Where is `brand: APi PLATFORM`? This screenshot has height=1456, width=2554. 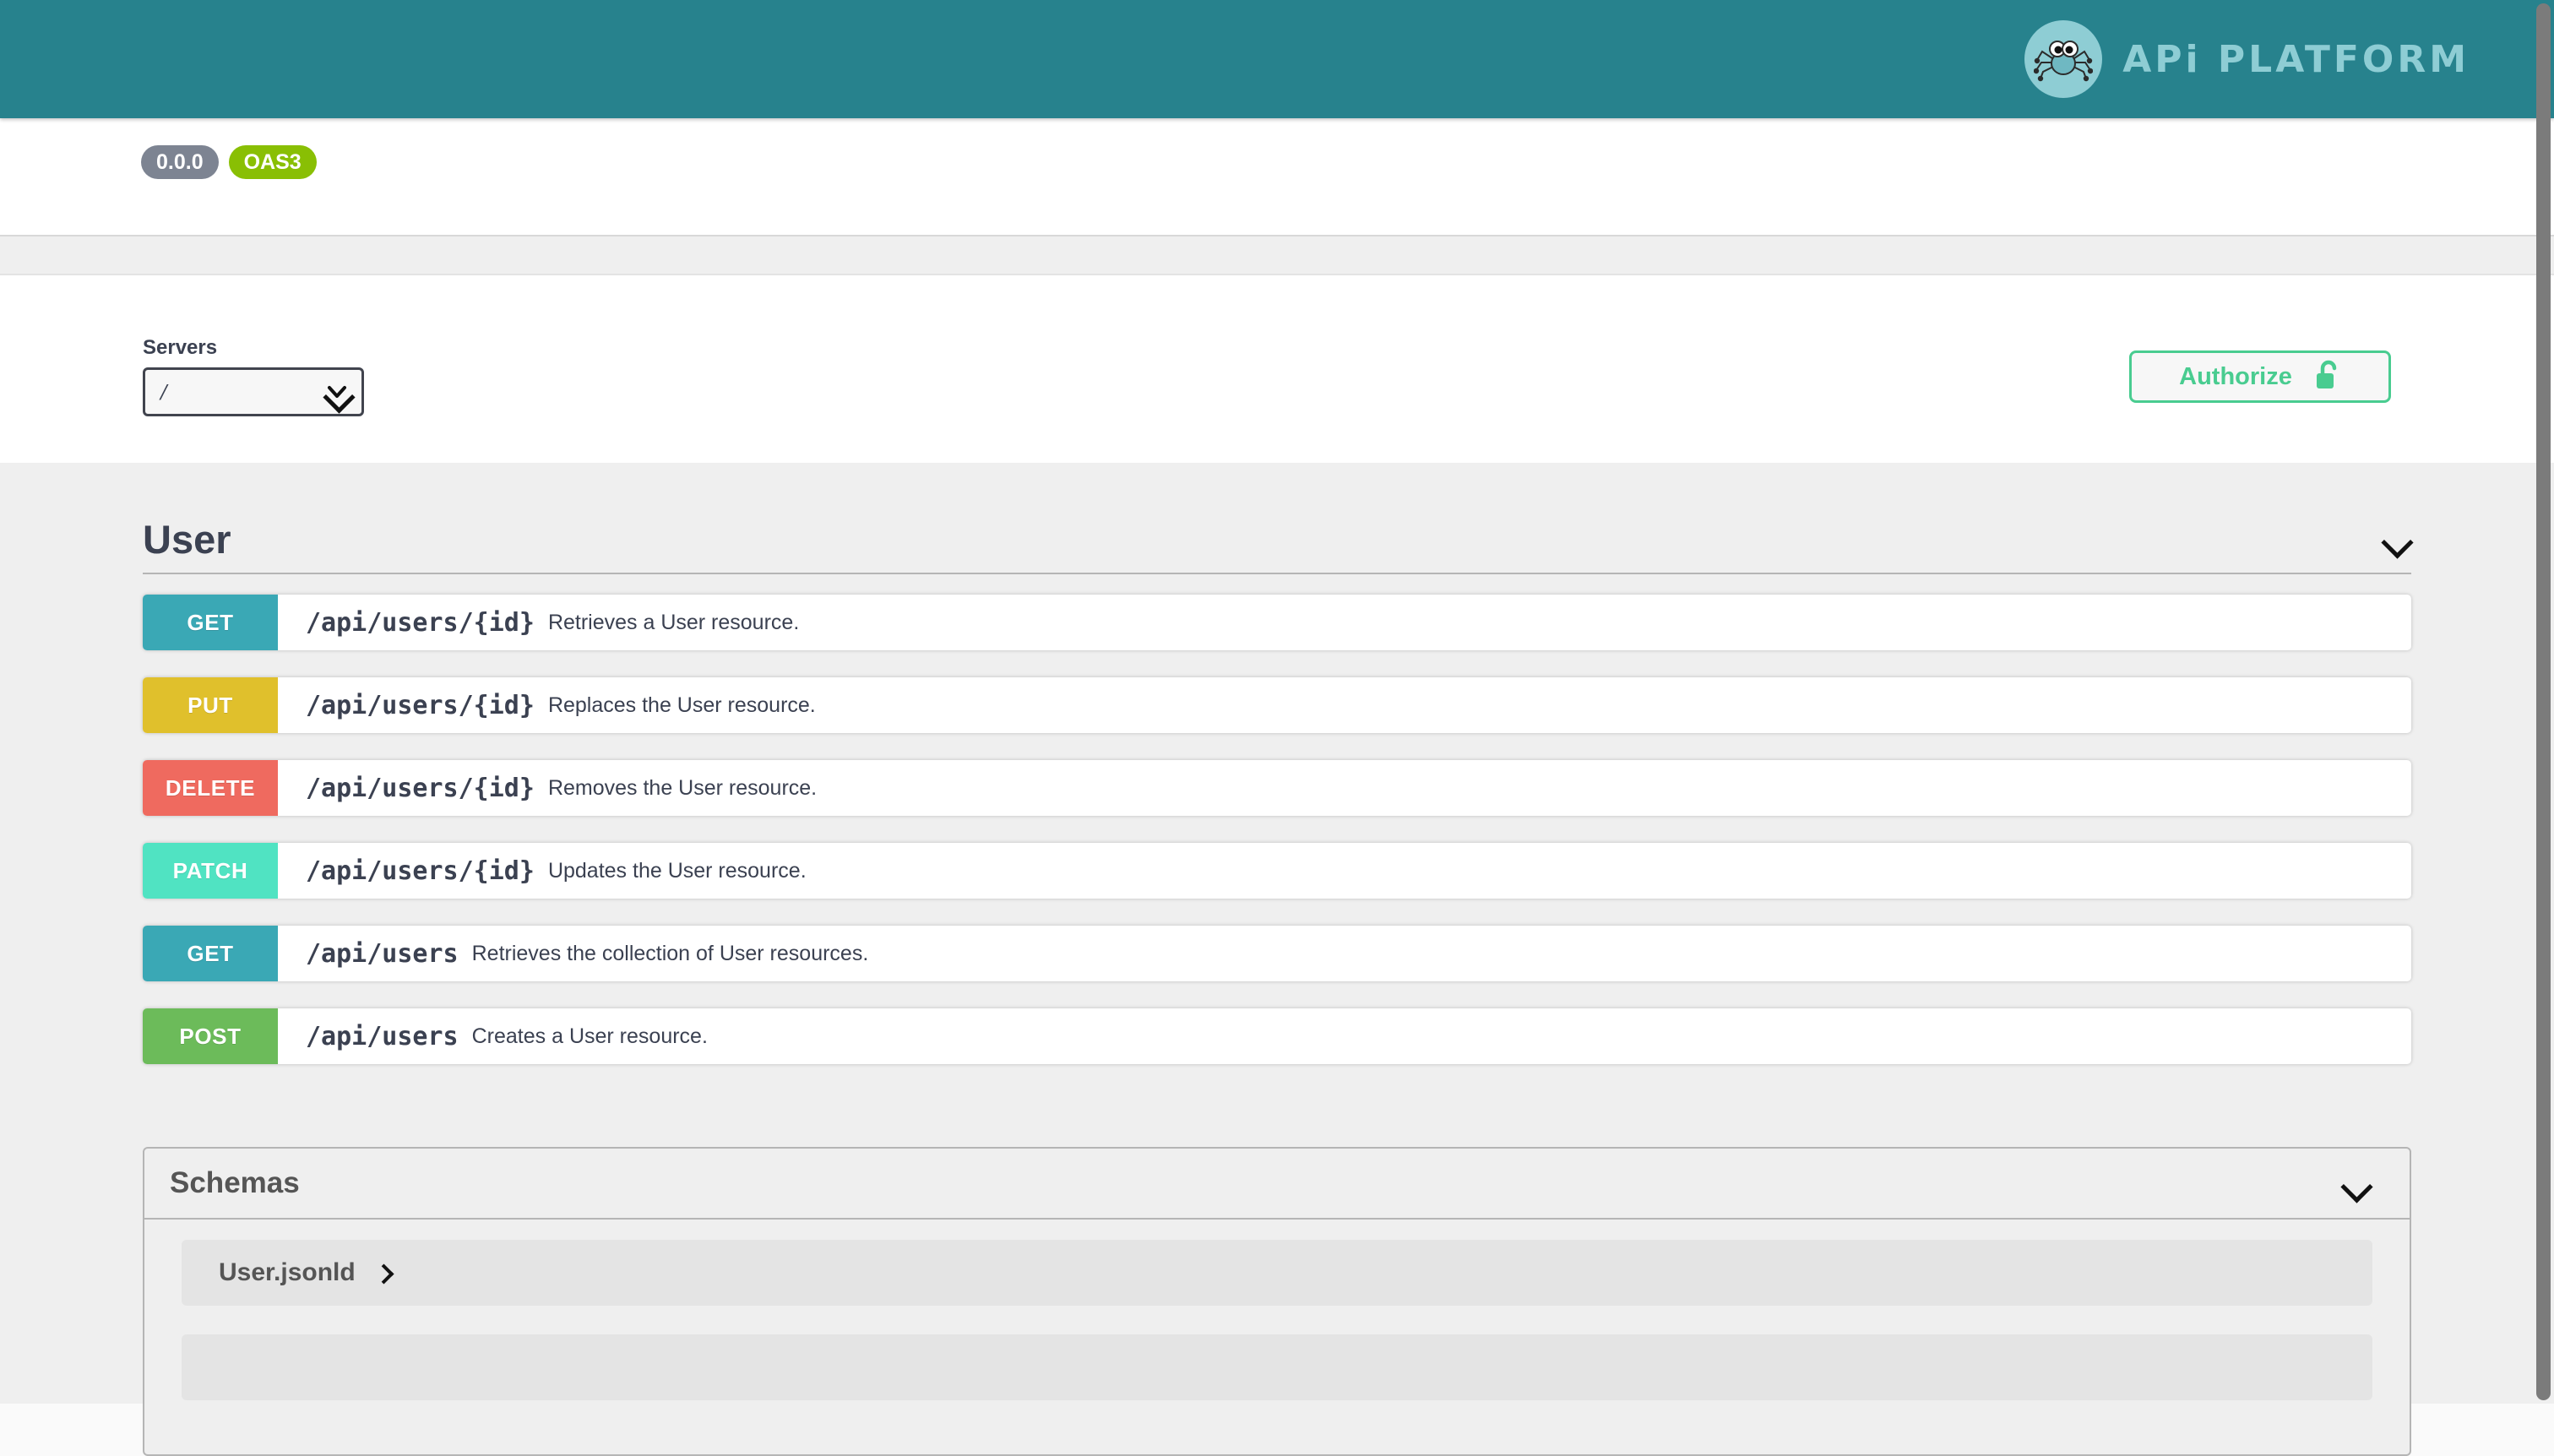
brand: APi PLATFORM is located at coordinates (2247, 59).